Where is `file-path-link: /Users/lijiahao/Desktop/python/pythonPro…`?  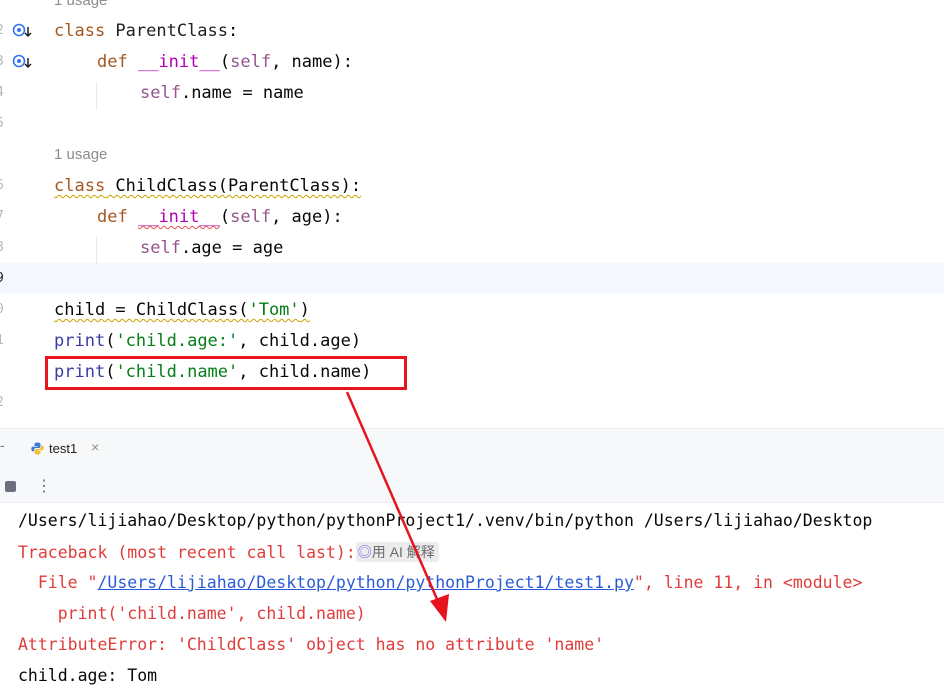
file-path-link: /Users/lijiahao/Desktop/python/pythonPro… is located at coordinates (365, 582).